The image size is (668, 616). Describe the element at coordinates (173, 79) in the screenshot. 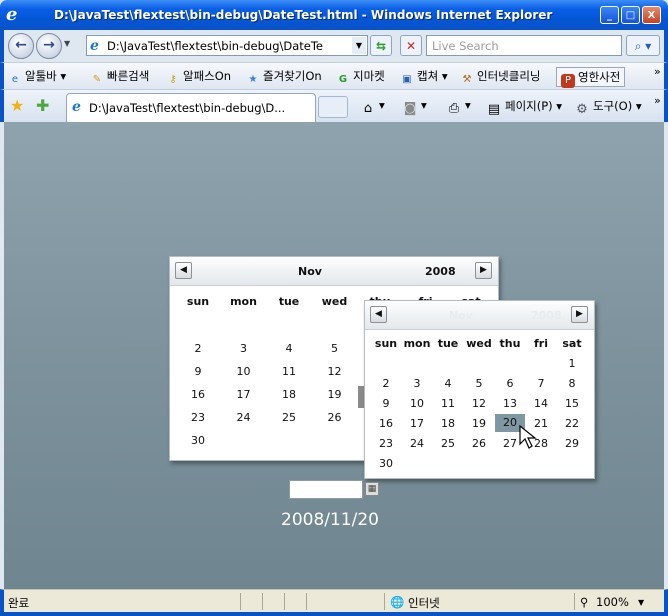

I see `key-icon: ⚷` at that location.